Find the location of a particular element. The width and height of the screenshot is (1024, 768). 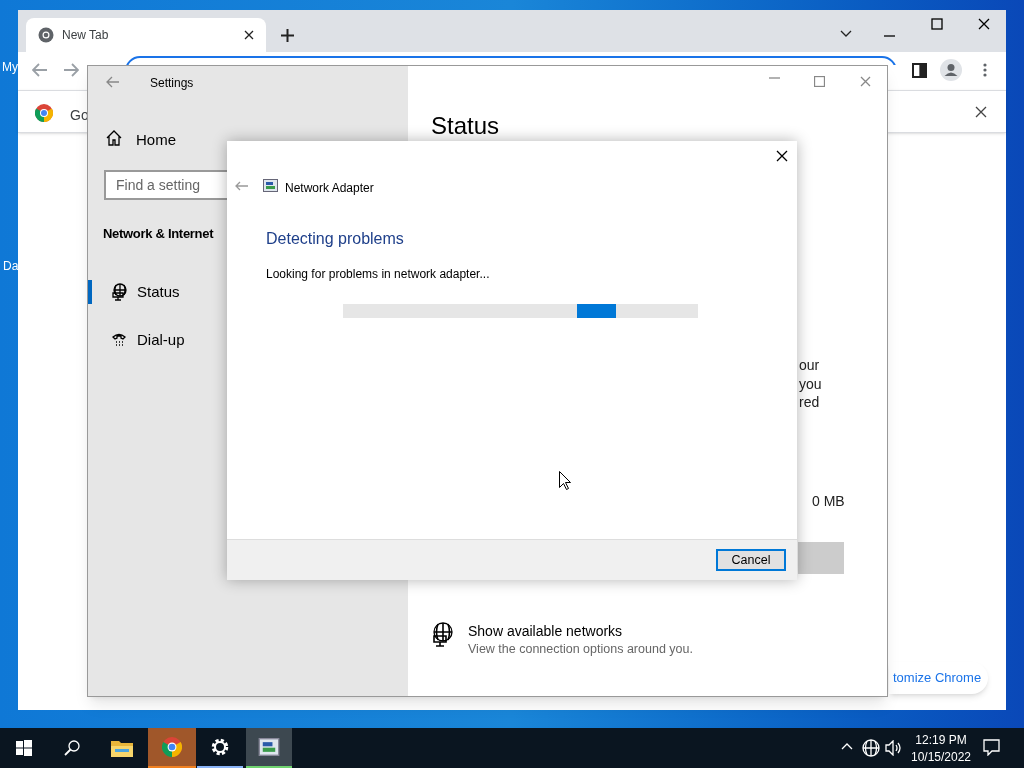

chevron-up-icon is located at coordinates (847, 746).